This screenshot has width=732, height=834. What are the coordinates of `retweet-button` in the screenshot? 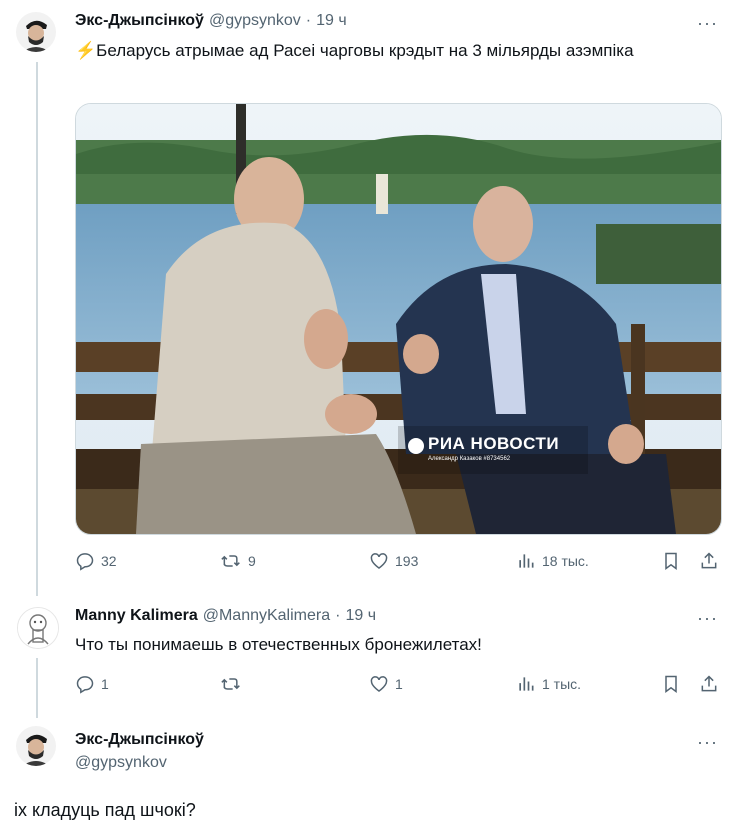 It's located at (234, 684).